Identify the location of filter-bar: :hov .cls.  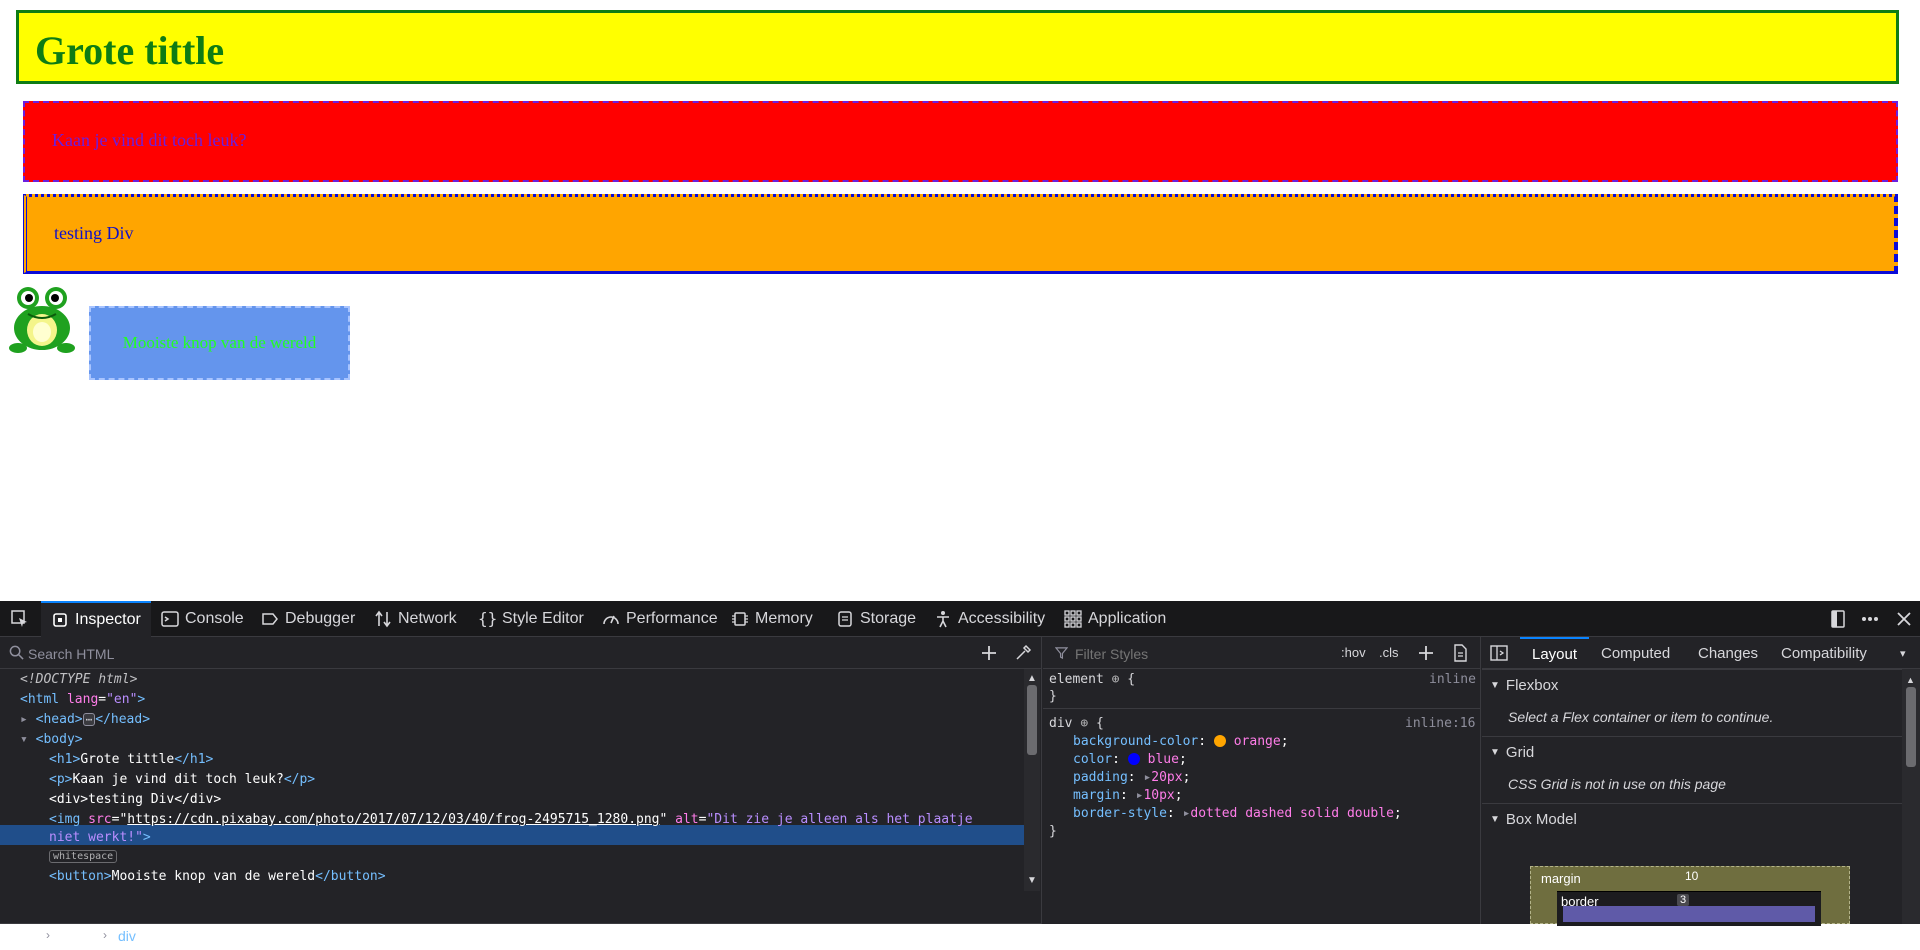
(1262, 653).